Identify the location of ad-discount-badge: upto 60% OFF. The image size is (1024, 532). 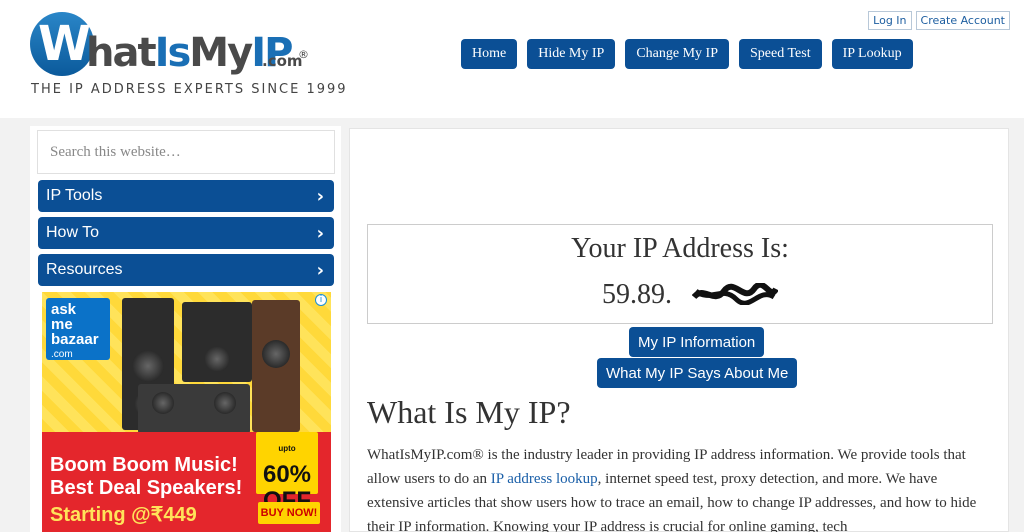
(287, 473).